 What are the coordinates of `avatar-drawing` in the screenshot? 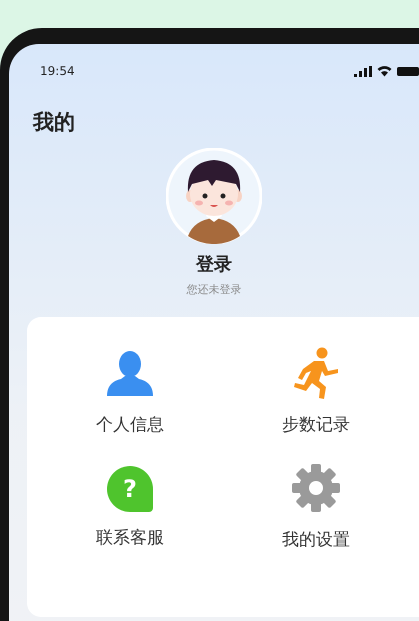 It's located at (214, 196).